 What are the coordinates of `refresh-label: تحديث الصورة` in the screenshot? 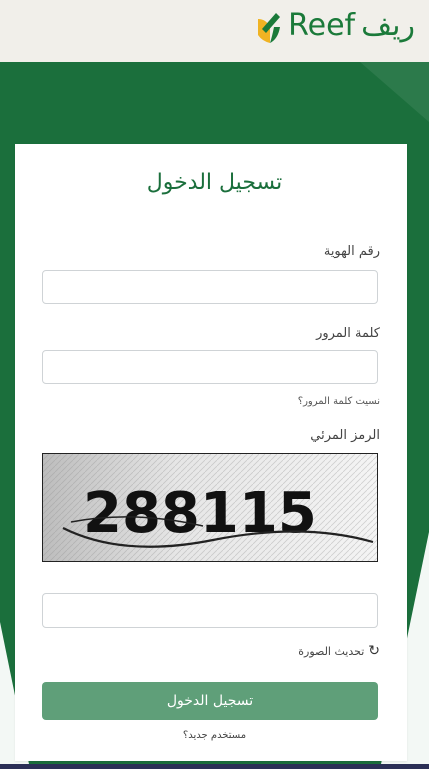 It's located at (331, 651).